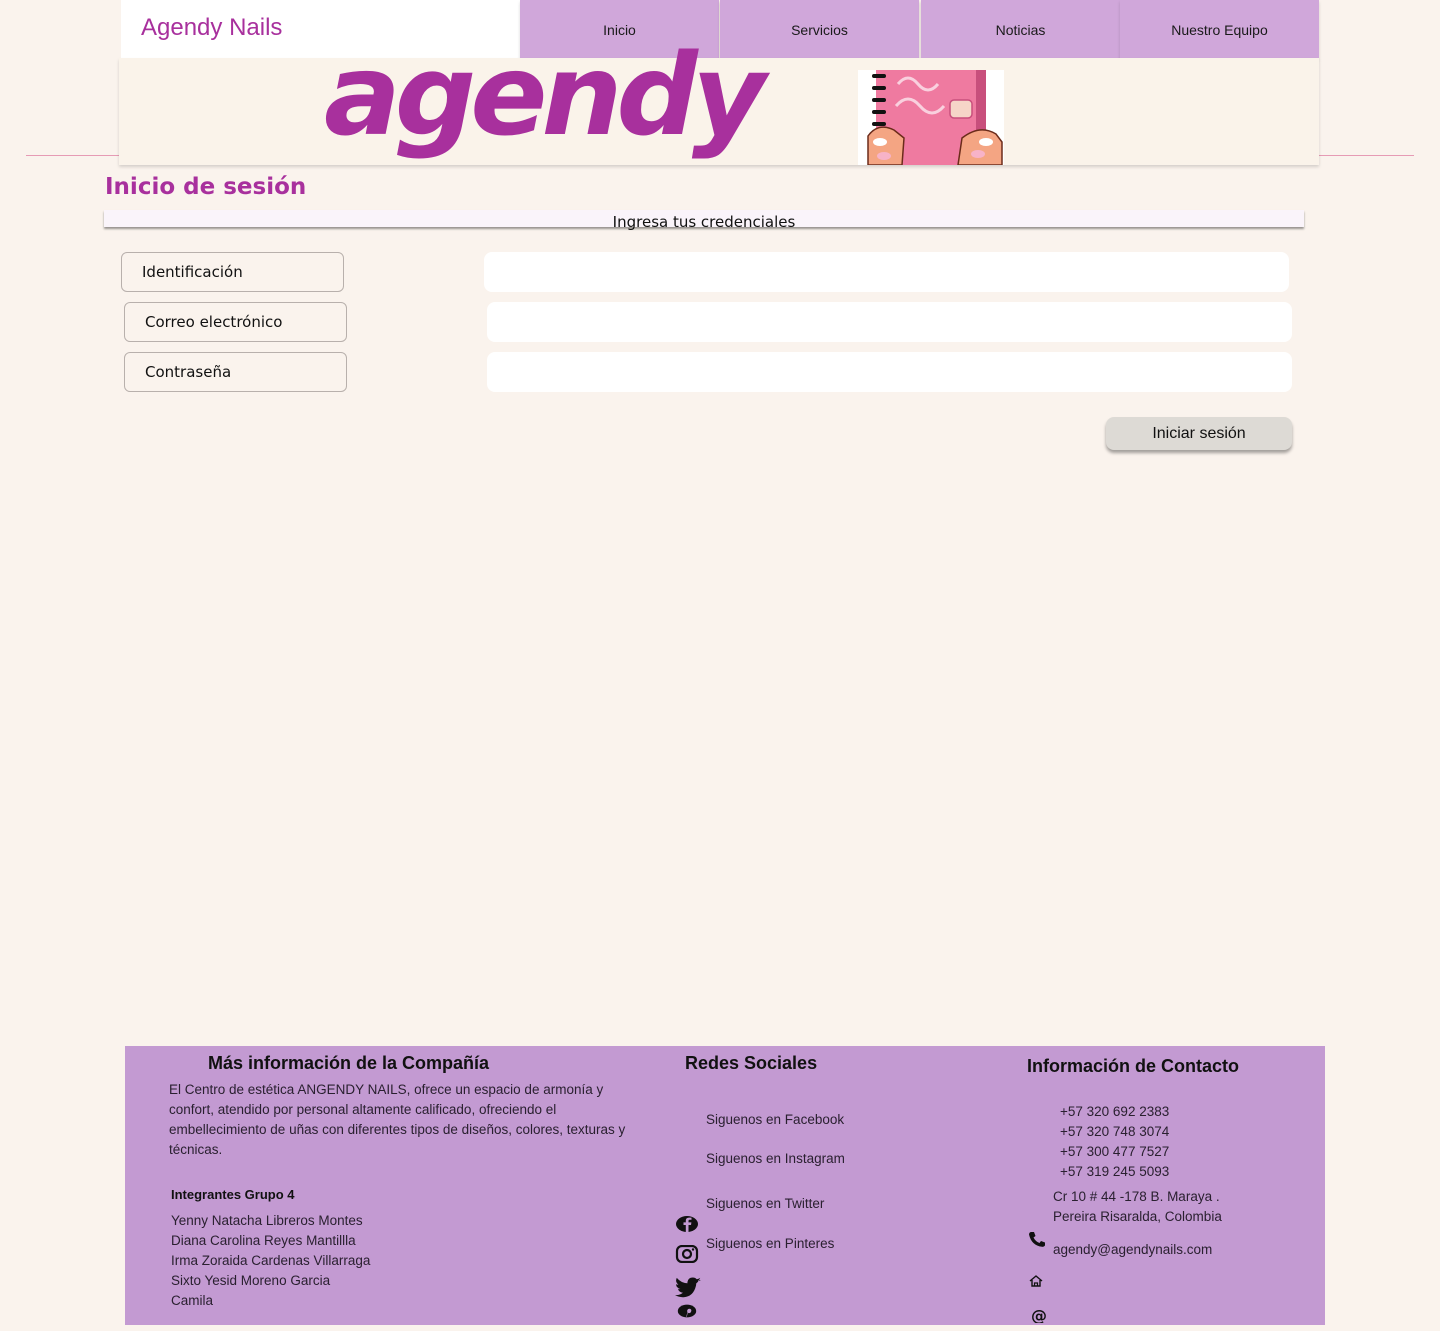  I want to click on credentials-bar: Ingresa tus credenciales, so click(704, 220).